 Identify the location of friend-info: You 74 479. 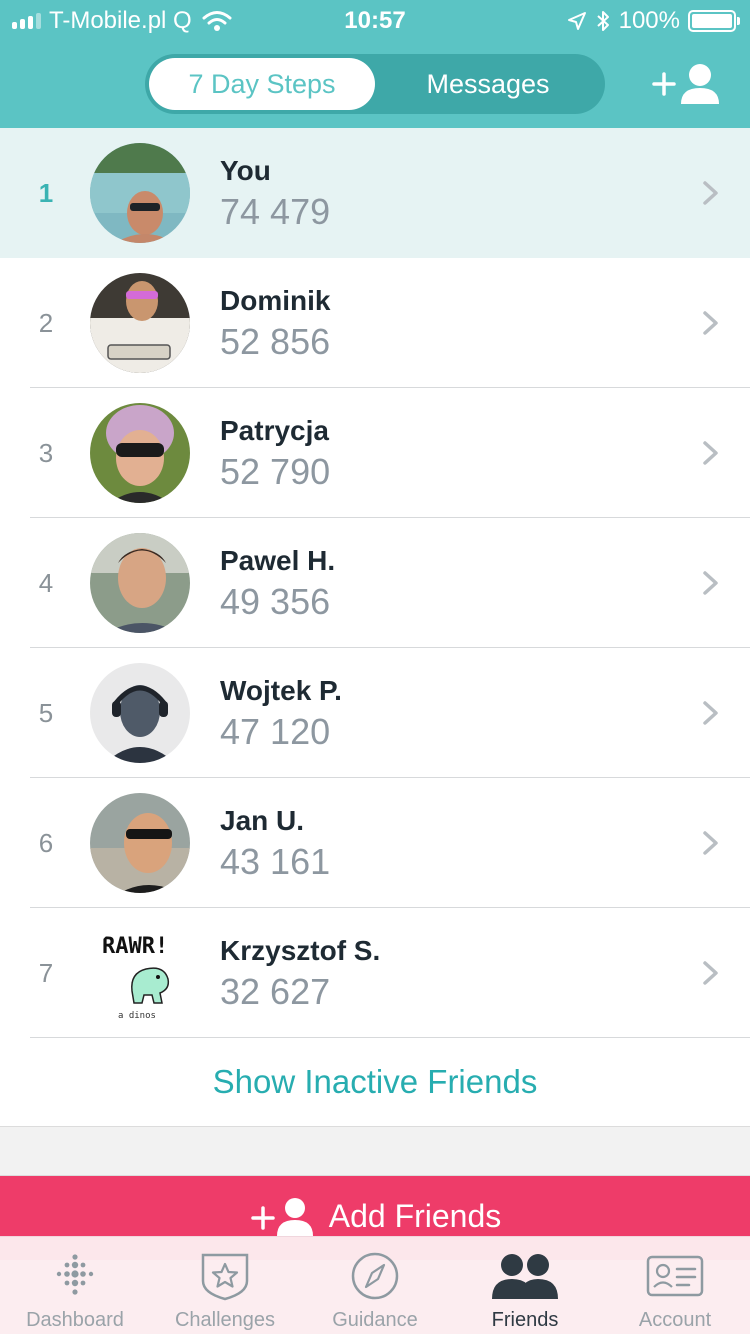
(275, 194).